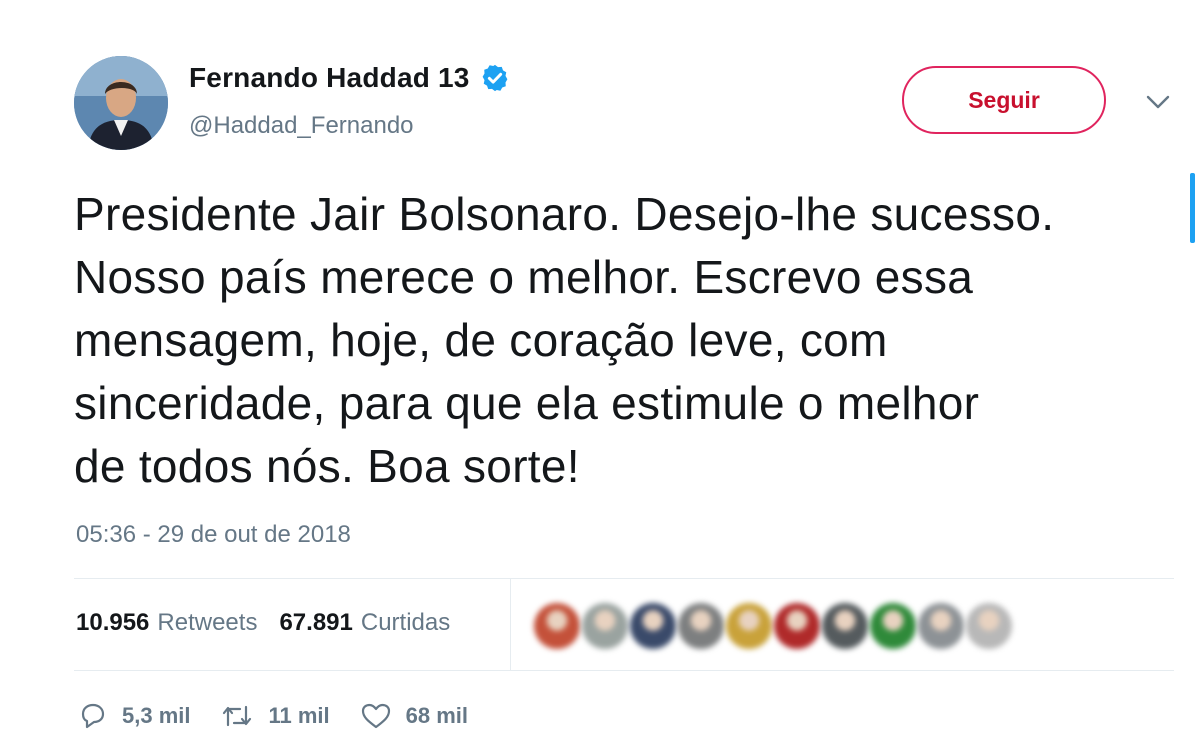 The height and width of the screenshot is (740, 1200). Describe the element at coordinates (301, 126) in the screenshot. I see `author-handle: @Haddad_Fernando` at that location.